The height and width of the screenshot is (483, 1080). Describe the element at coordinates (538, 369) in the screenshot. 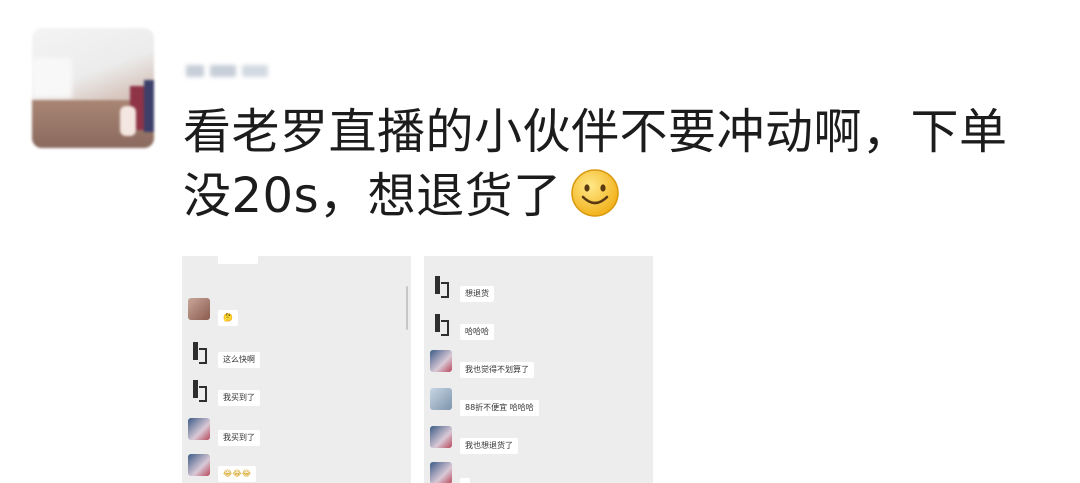

I see `chat-screenshot-right: 想退货 哈哈哈 我也觉得不划算了 88折不便宜 哈哈哈 我也想退货了` at that location.